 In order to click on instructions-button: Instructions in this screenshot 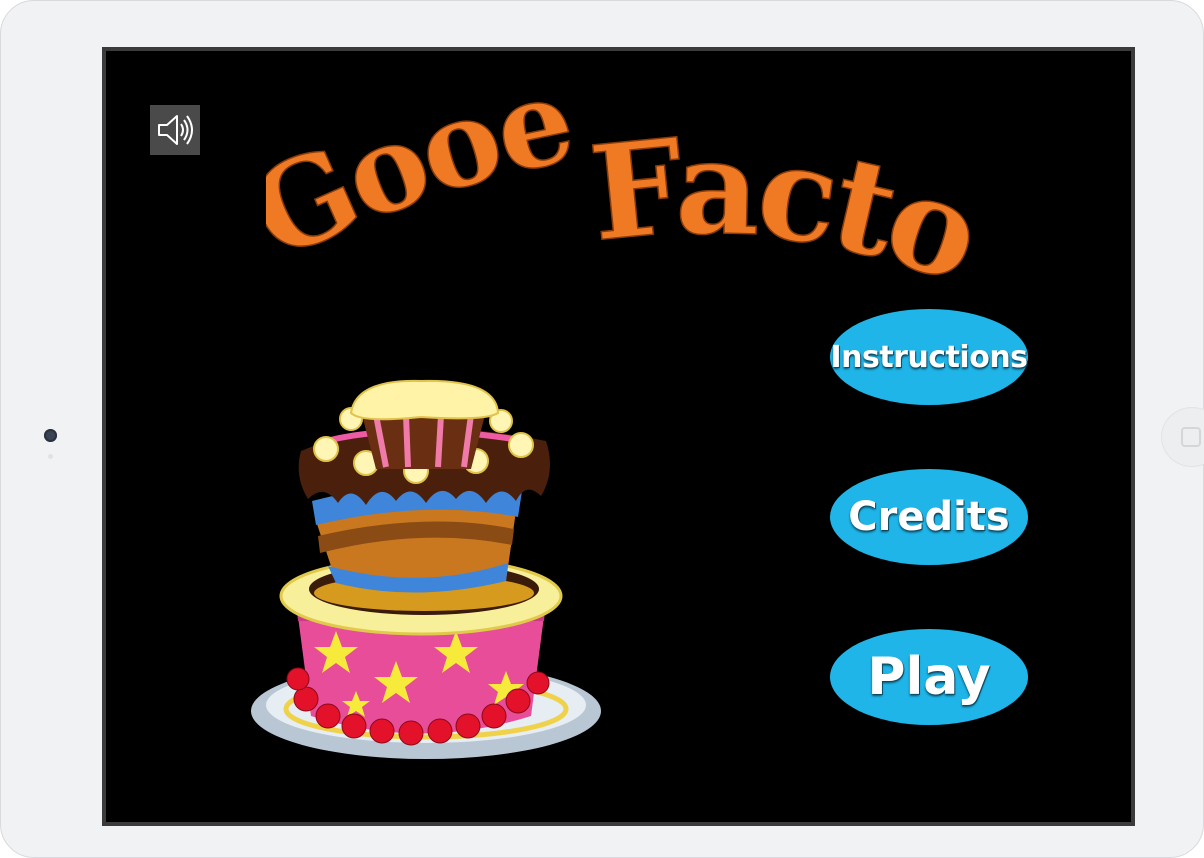, I will do `click(929, 357)`.